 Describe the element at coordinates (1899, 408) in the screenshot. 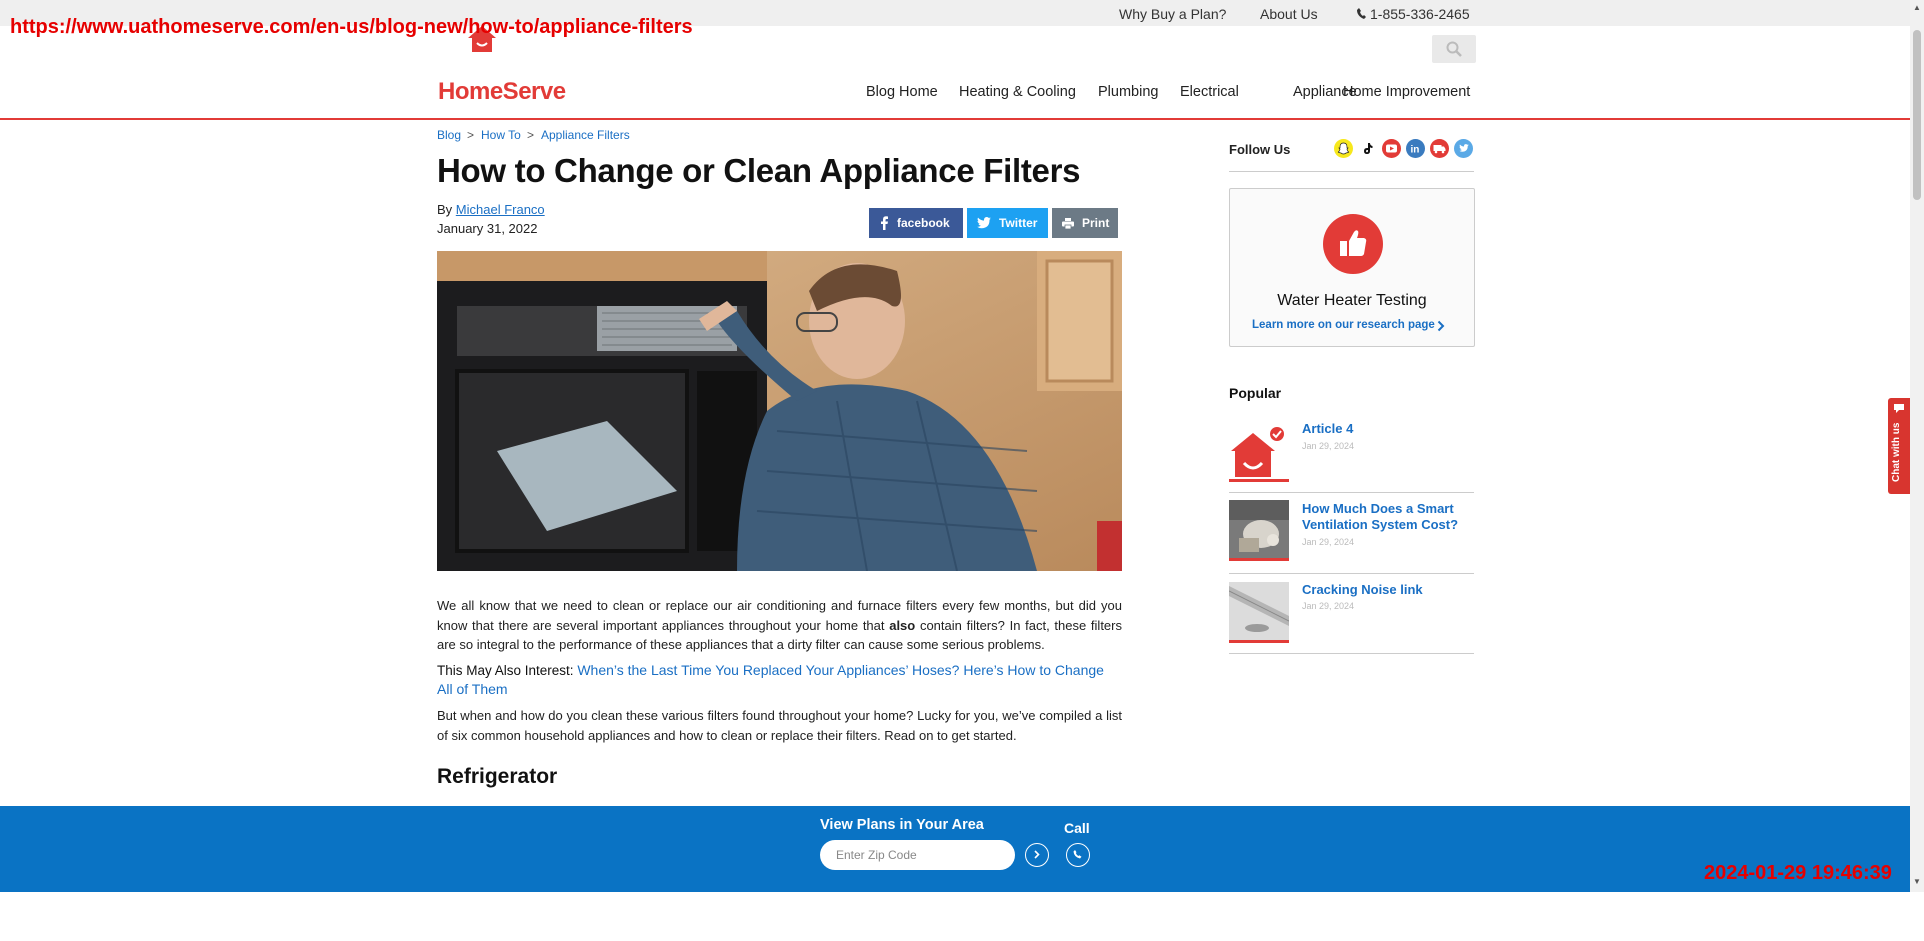

I see `chat-bubble-icon` at that location.